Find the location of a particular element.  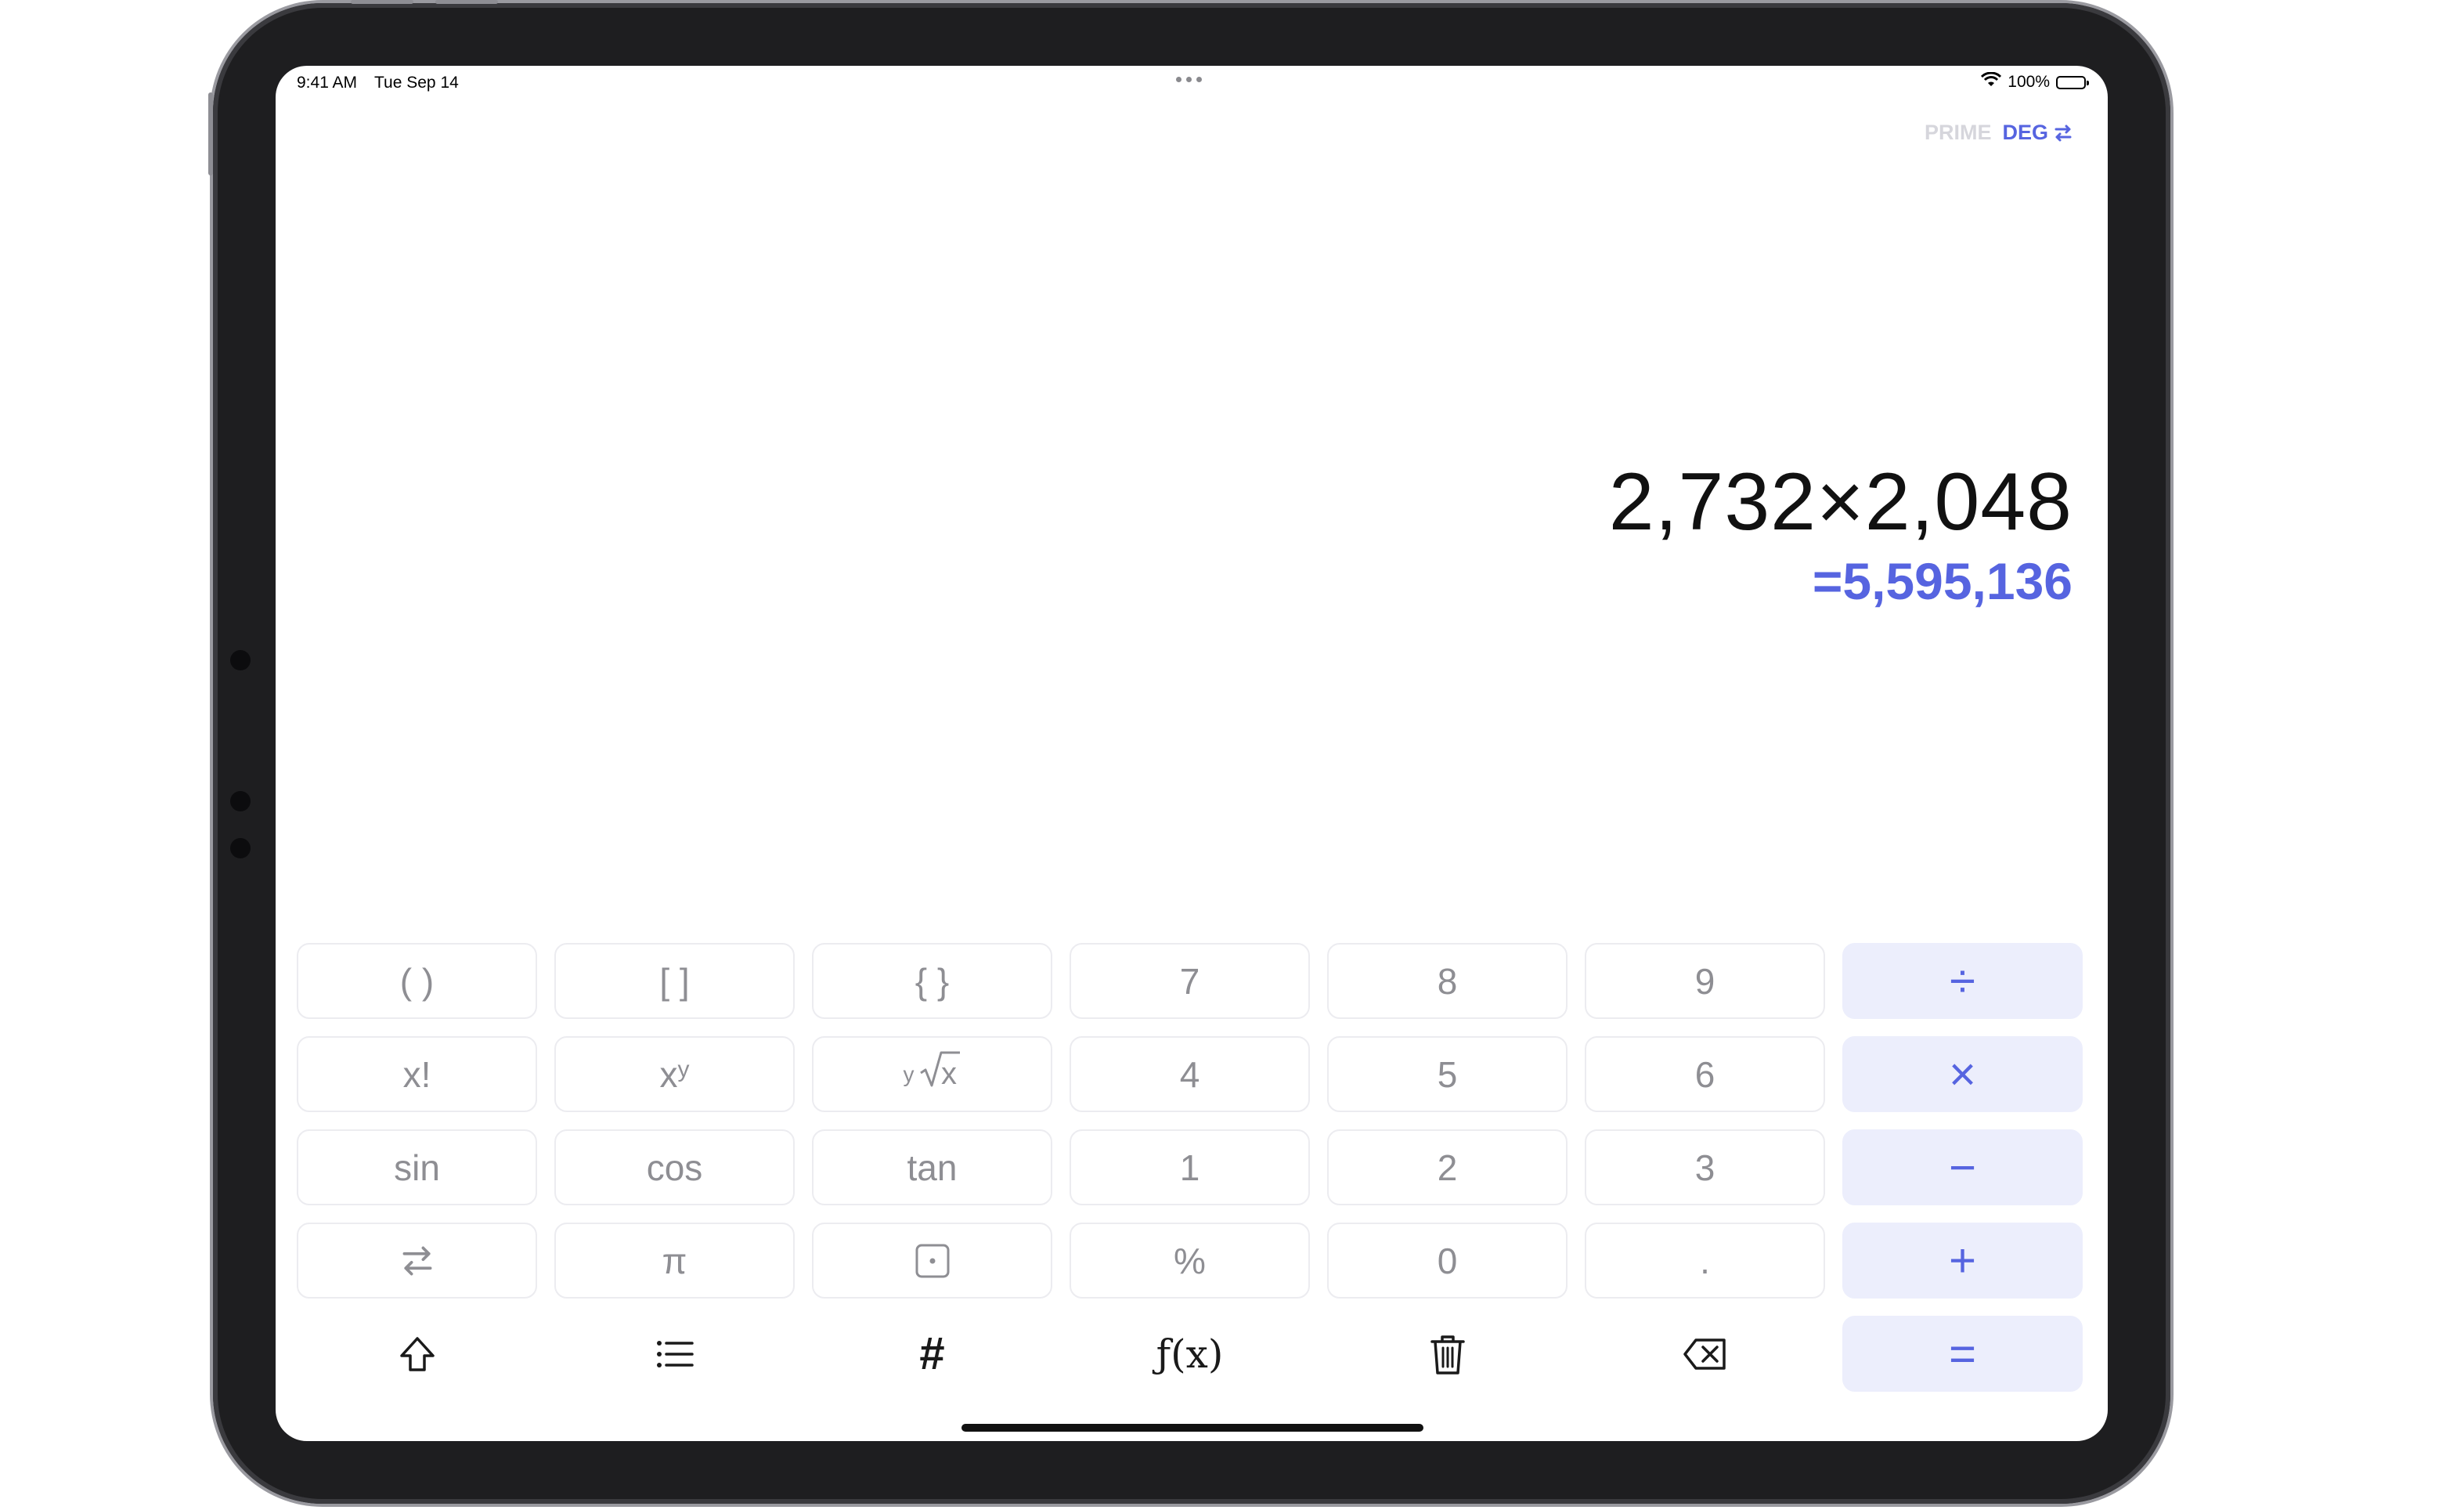

battery-percent: 100% is located at coordinates (2029, 82).